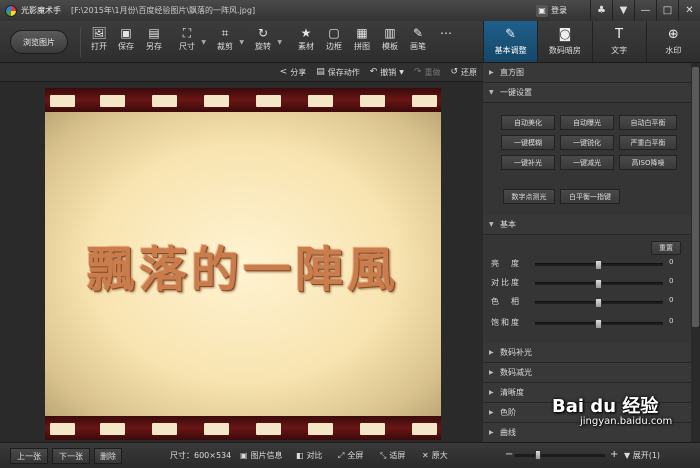 This screenshot has height=468, width=700. I want to click on auto-white-balance-button: 自动白平衡, so click(648, 122).